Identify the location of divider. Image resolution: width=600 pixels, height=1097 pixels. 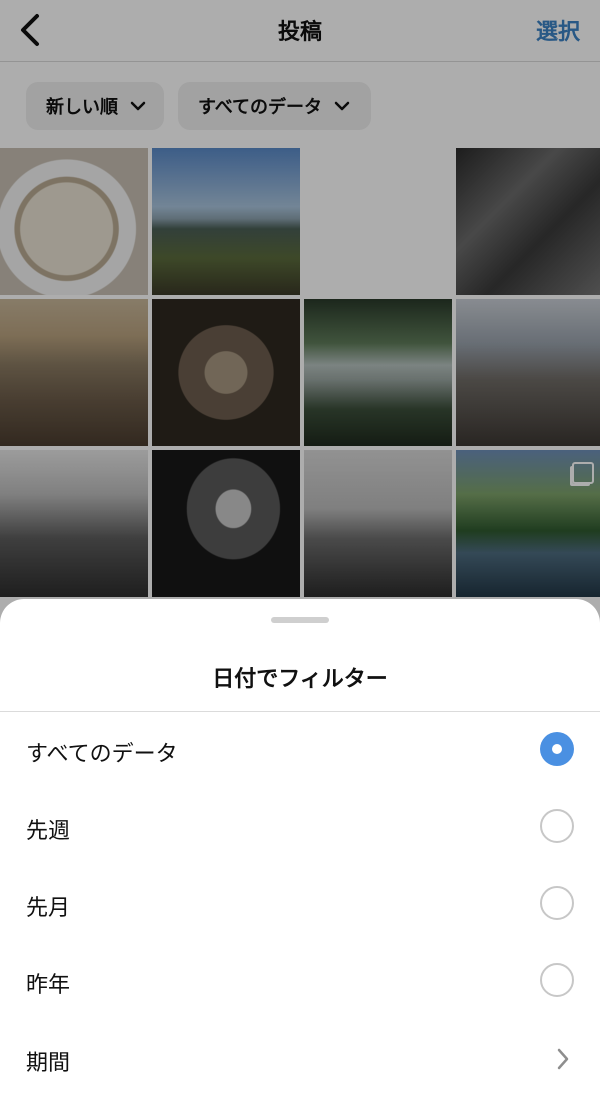
(300, 711).